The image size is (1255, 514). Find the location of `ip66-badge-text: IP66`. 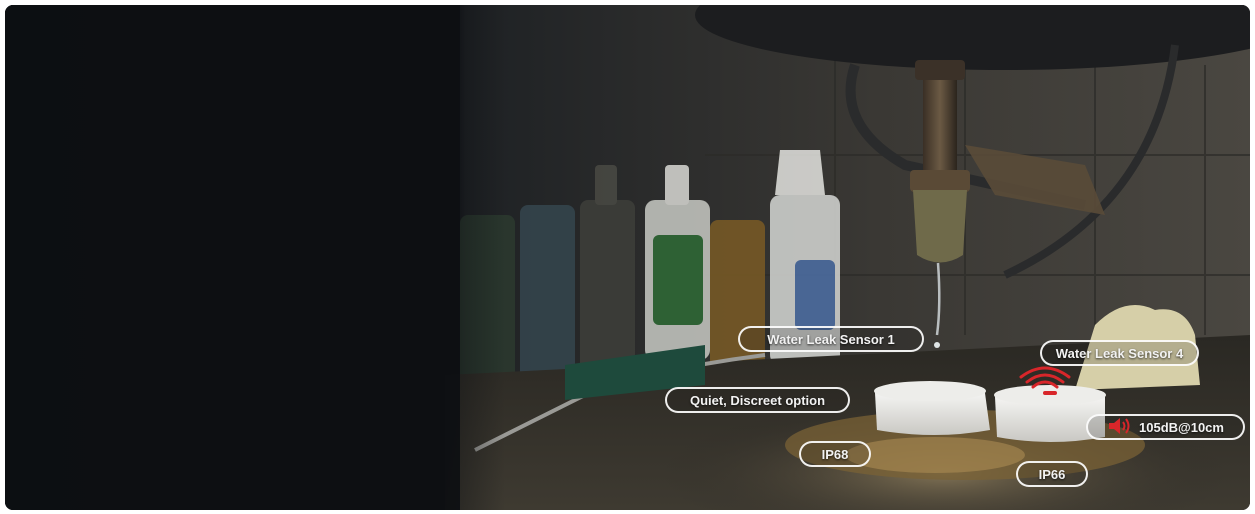

ip66-badge-text: IP66 is located at coordinates (1052, 474).